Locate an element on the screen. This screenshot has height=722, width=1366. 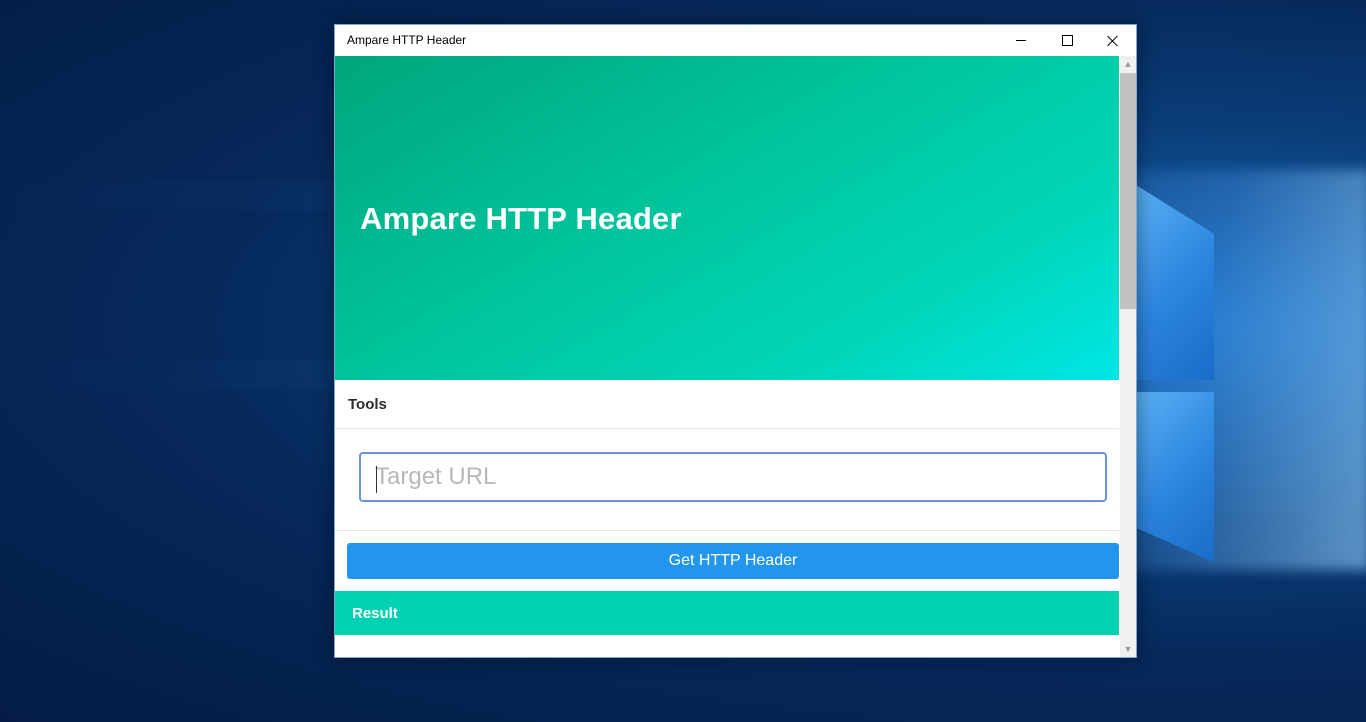
minimize-button is located at coordinates (1021, 40).